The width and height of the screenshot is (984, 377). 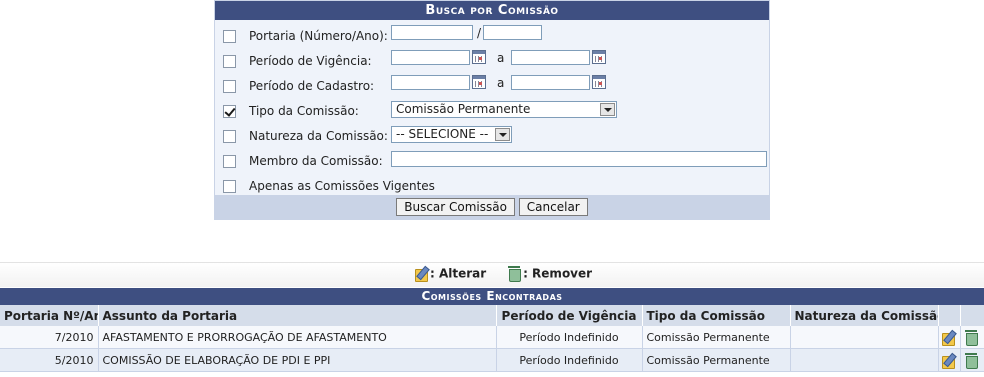 I want to click on cancel-button: Cancelar, so click(x=553, y=207).